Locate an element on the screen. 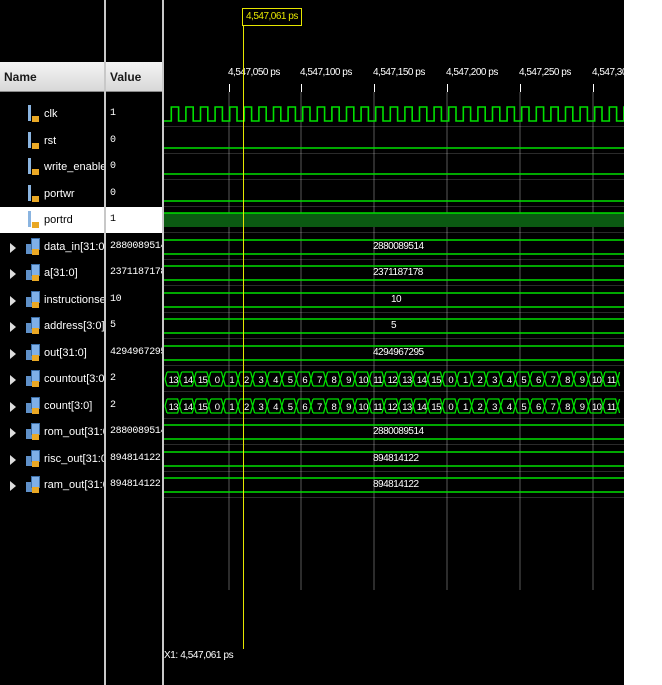  signal-row-7: instructionset[3 is located at coordinates (52, 300).